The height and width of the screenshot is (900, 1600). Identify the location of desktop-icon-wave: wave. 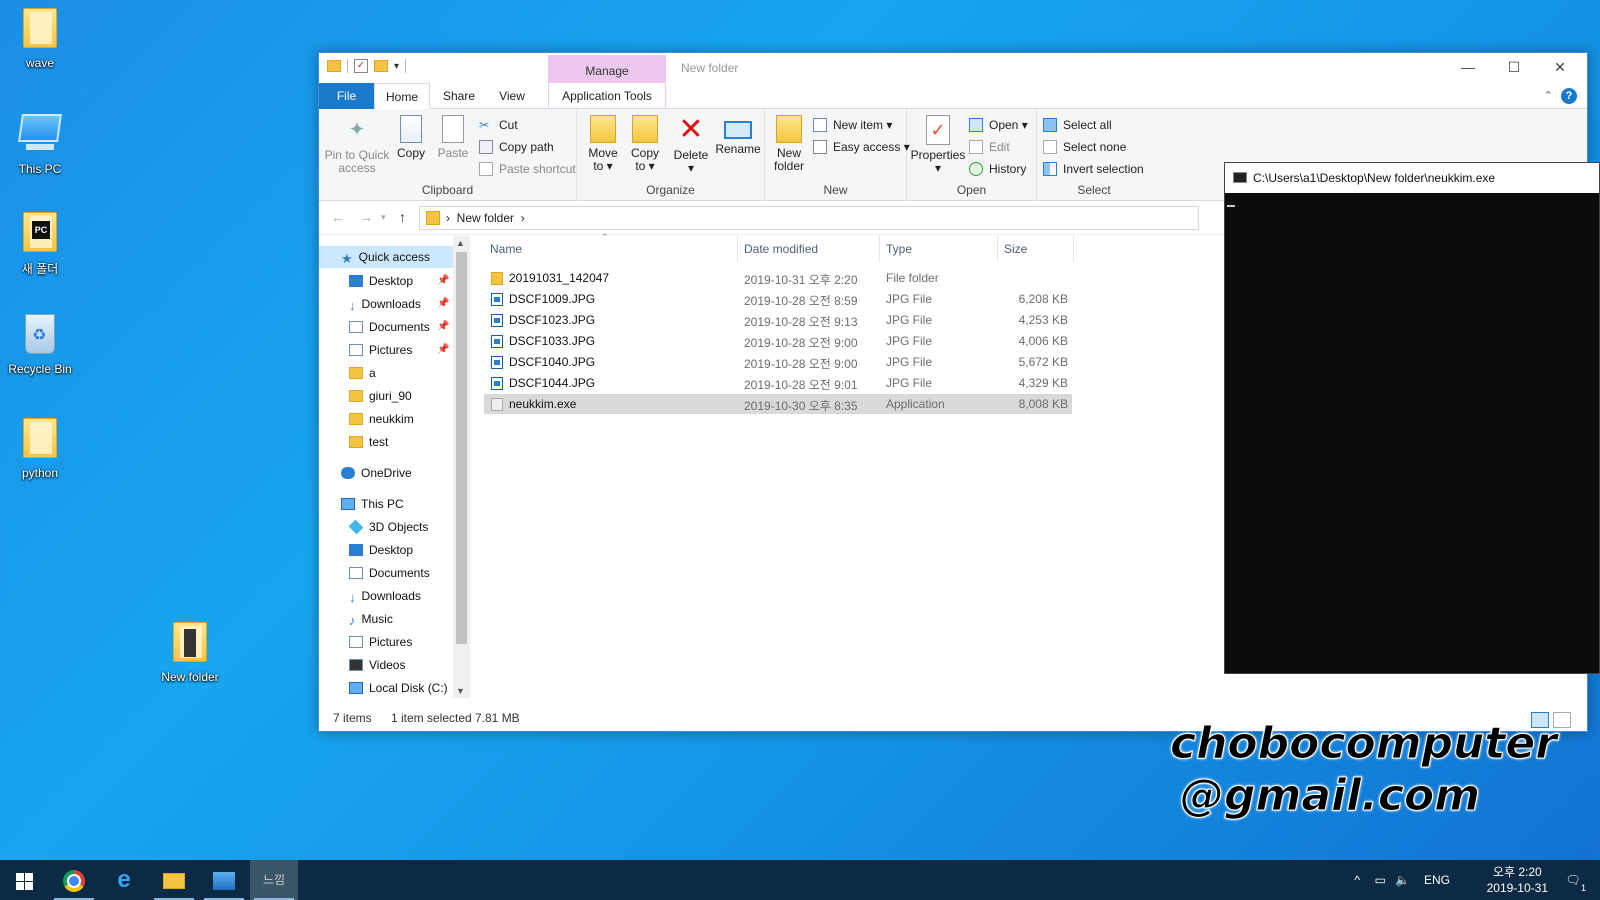
(40, 39).